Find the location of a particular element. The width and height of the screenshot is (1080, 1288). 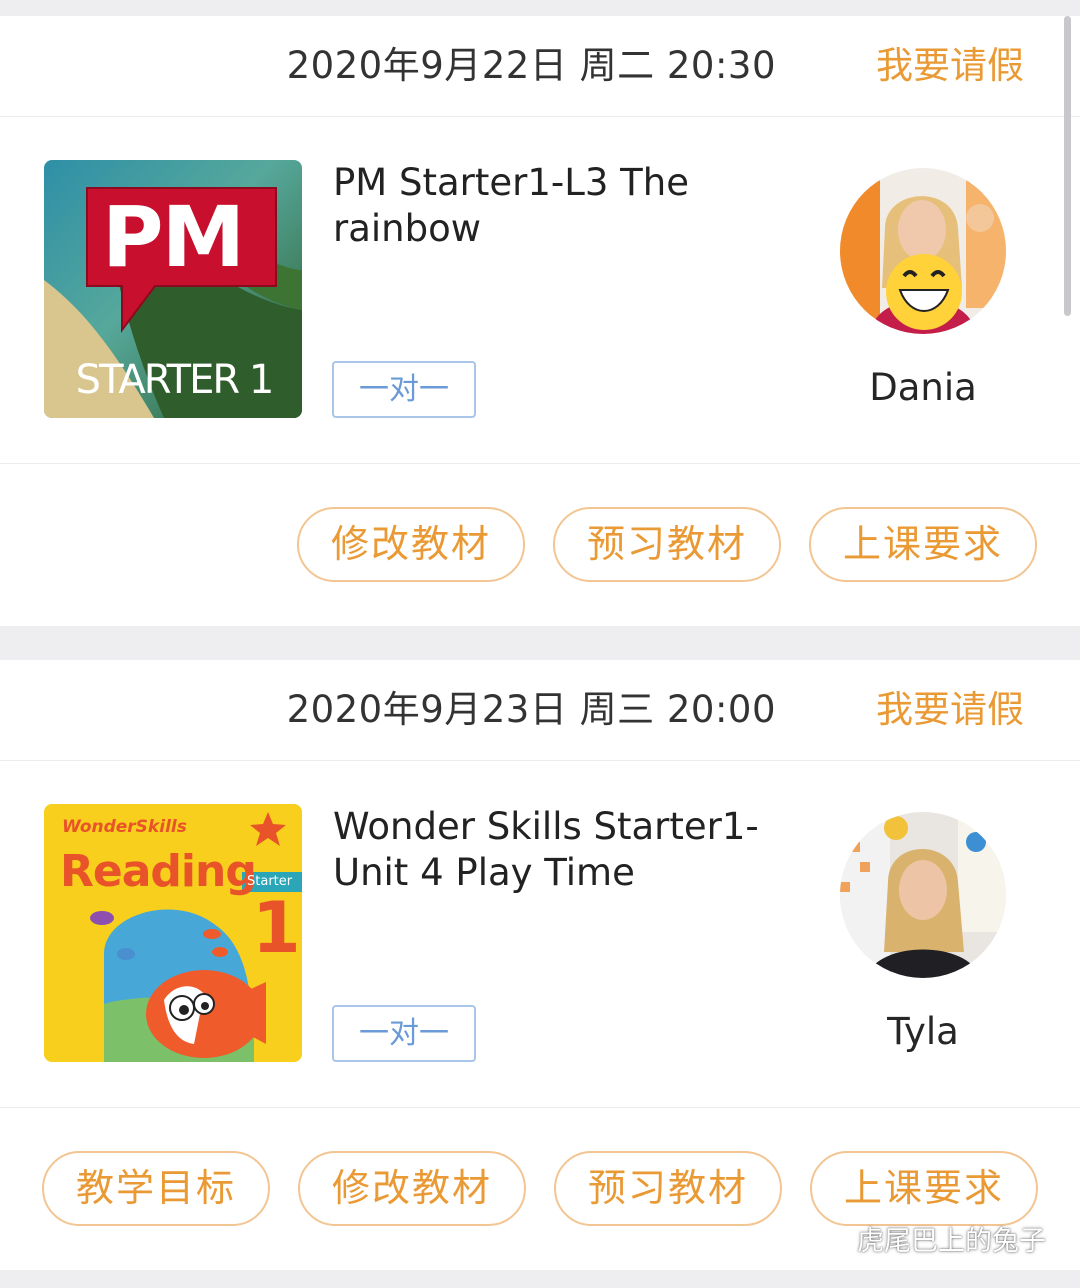

cover-series: Reading is located at coordinates (158, 871).